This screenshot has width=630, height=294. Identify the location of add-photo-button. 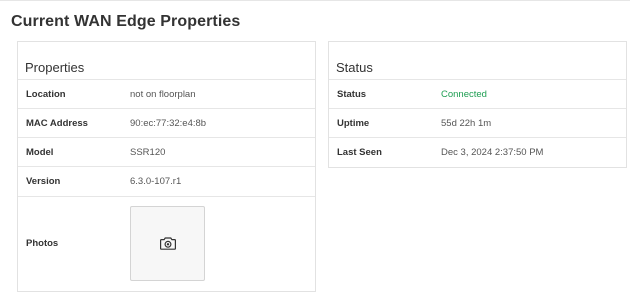
(167, 243).